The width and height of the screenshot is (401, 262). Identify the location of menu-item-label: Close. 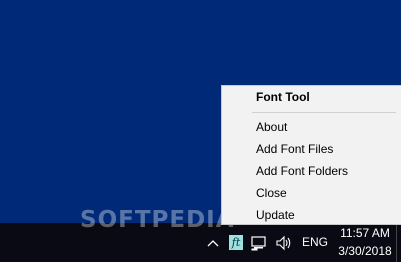
(271, 193).